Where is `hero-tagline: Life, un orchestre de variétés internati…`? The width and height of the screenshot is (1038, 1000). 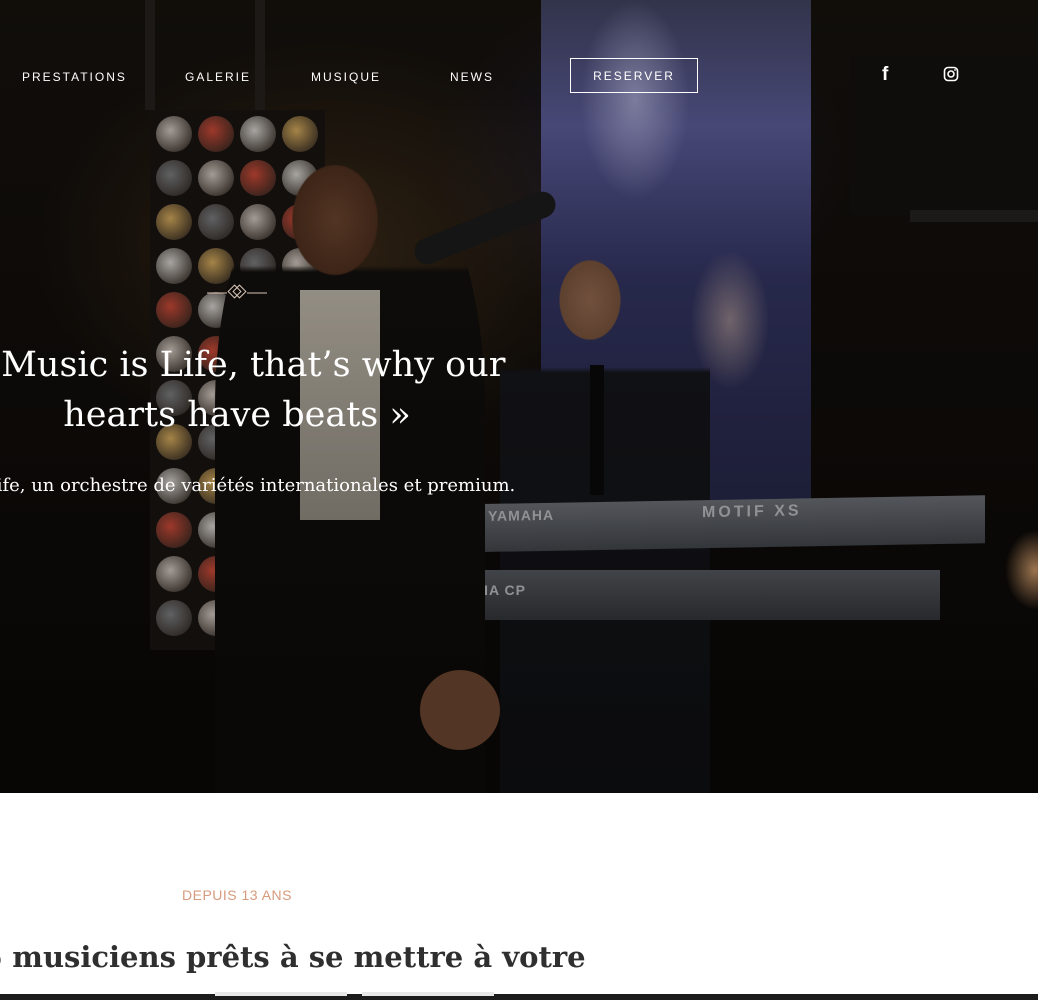
hero-tagline: Life, un orchestre de variétés internati… is located at coordinates (258, 485).